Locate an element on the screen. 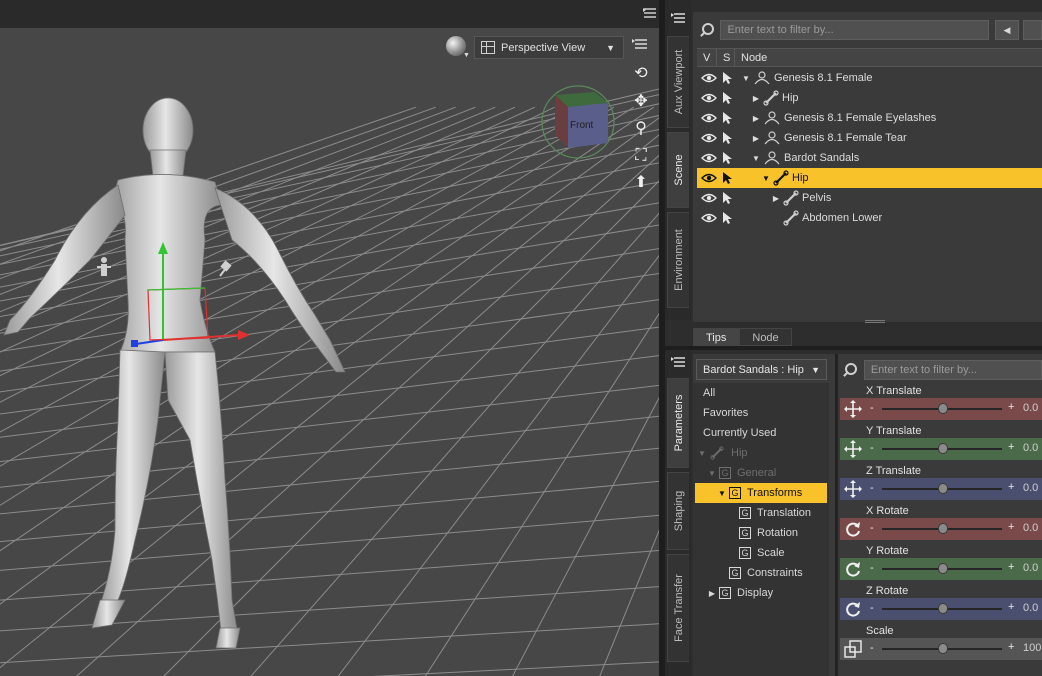 Image resolution: width=1042 pixels, height=676 pixels. draw-style-caret-icon: ▼ is located at coordinates (466, 55).